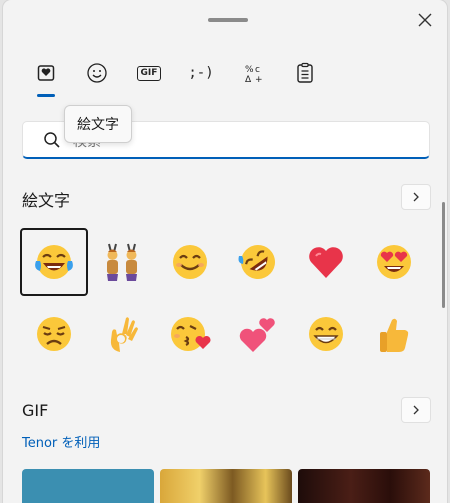  What do you see at coordinates (46, 95) in the screenshot?
I see `active-tab-indicator` at bounding box center [46, 95].